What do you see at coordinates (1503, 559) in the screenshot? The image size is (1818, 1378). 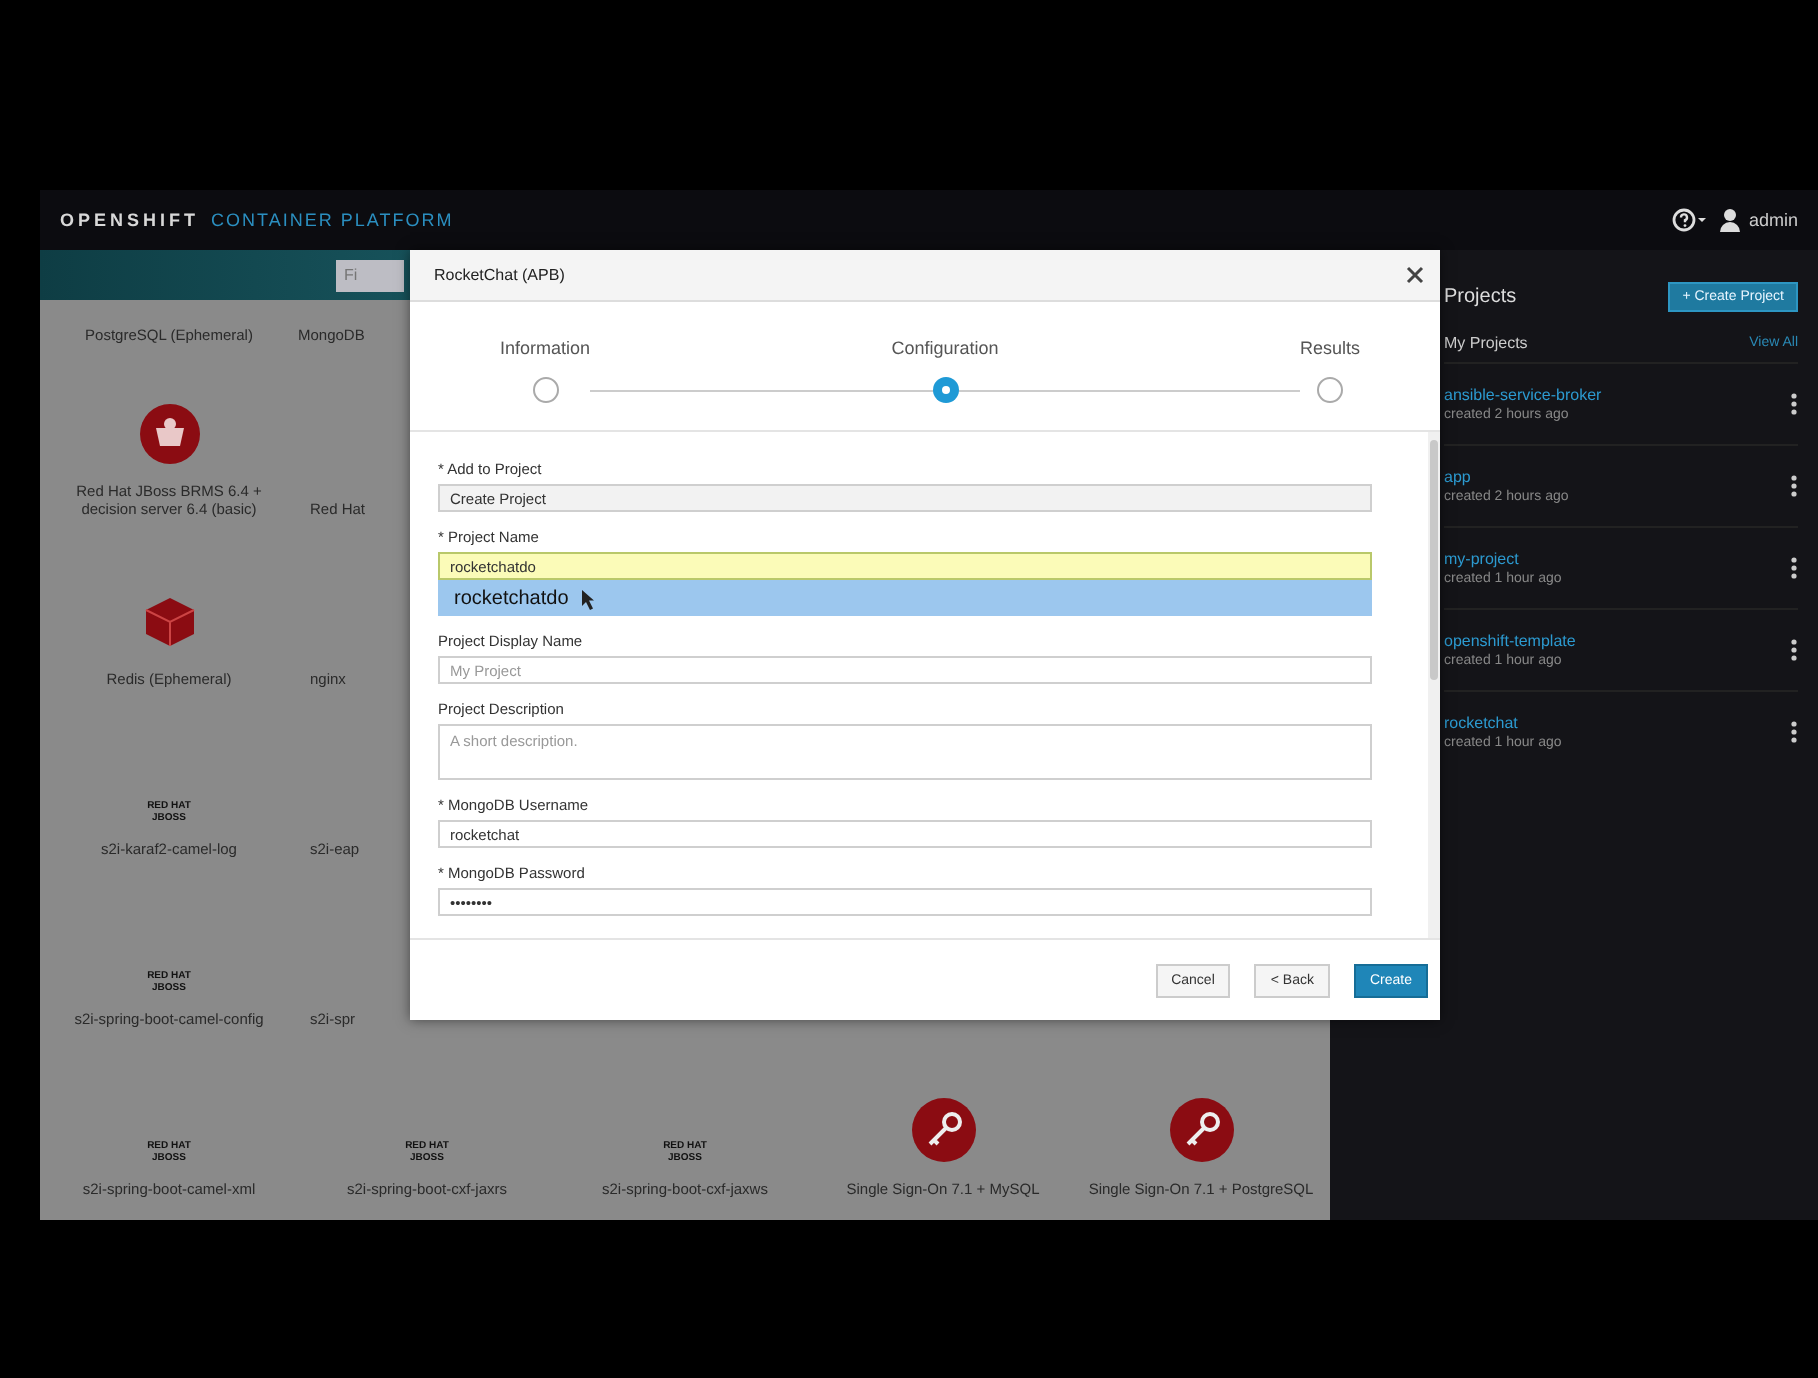 I see `project-link: my-project` at bounding box center [1503, 559].